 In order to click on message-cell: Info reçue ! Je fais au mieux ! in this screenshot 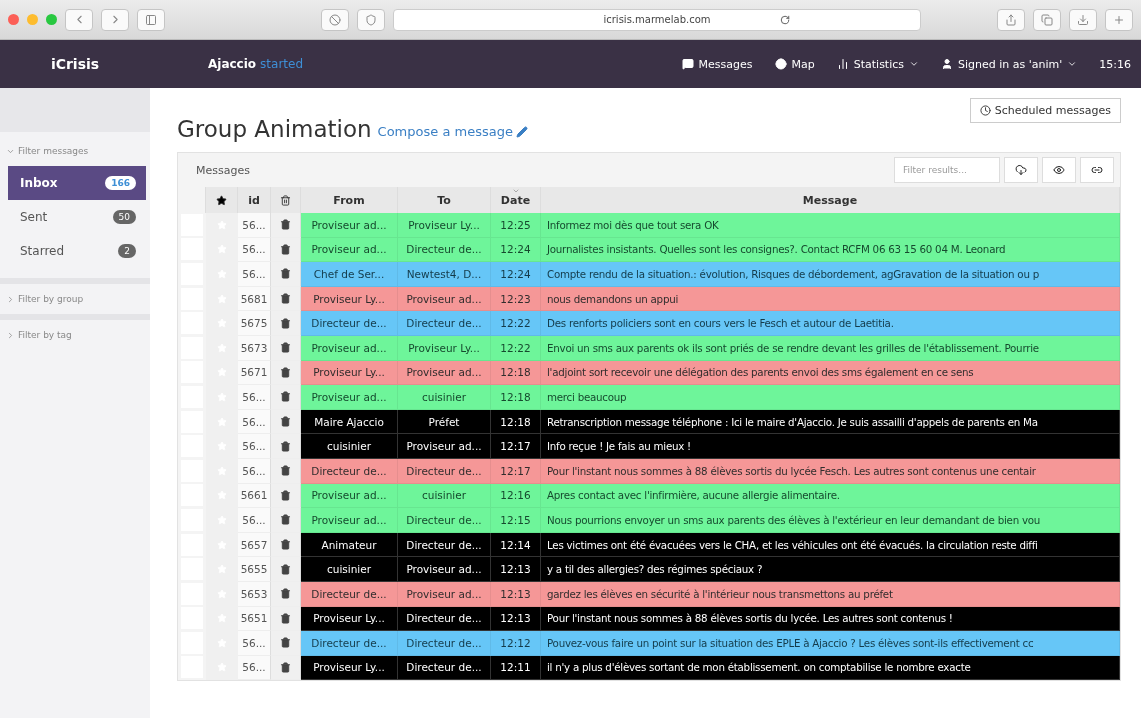, I will do `click(830, 446)`.